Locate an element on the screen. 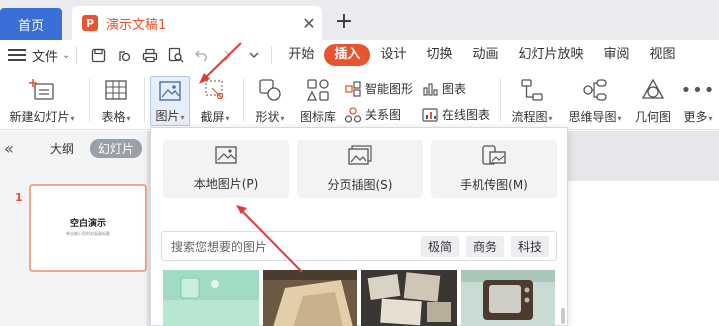  geometry-label: 几何图 is located at coordinates (652, 117).